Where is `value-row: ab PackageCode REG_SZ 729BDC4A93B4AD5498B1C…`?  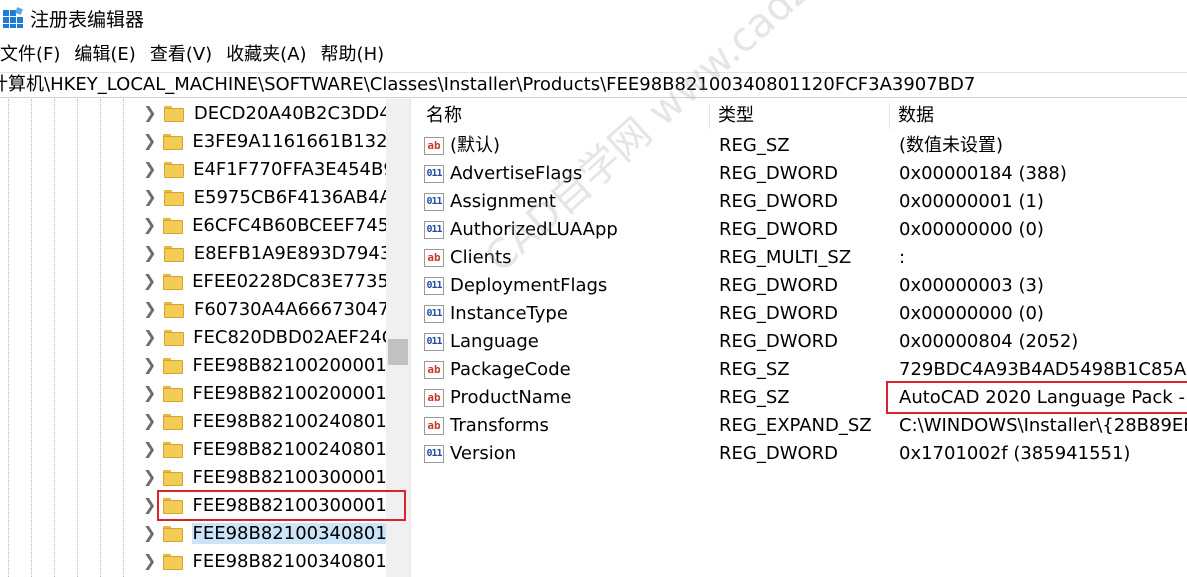 value-row: ab PackageCode REG_SZ 729BDC4A93B4AD5498B1C… is located at coordinates (802, 370).